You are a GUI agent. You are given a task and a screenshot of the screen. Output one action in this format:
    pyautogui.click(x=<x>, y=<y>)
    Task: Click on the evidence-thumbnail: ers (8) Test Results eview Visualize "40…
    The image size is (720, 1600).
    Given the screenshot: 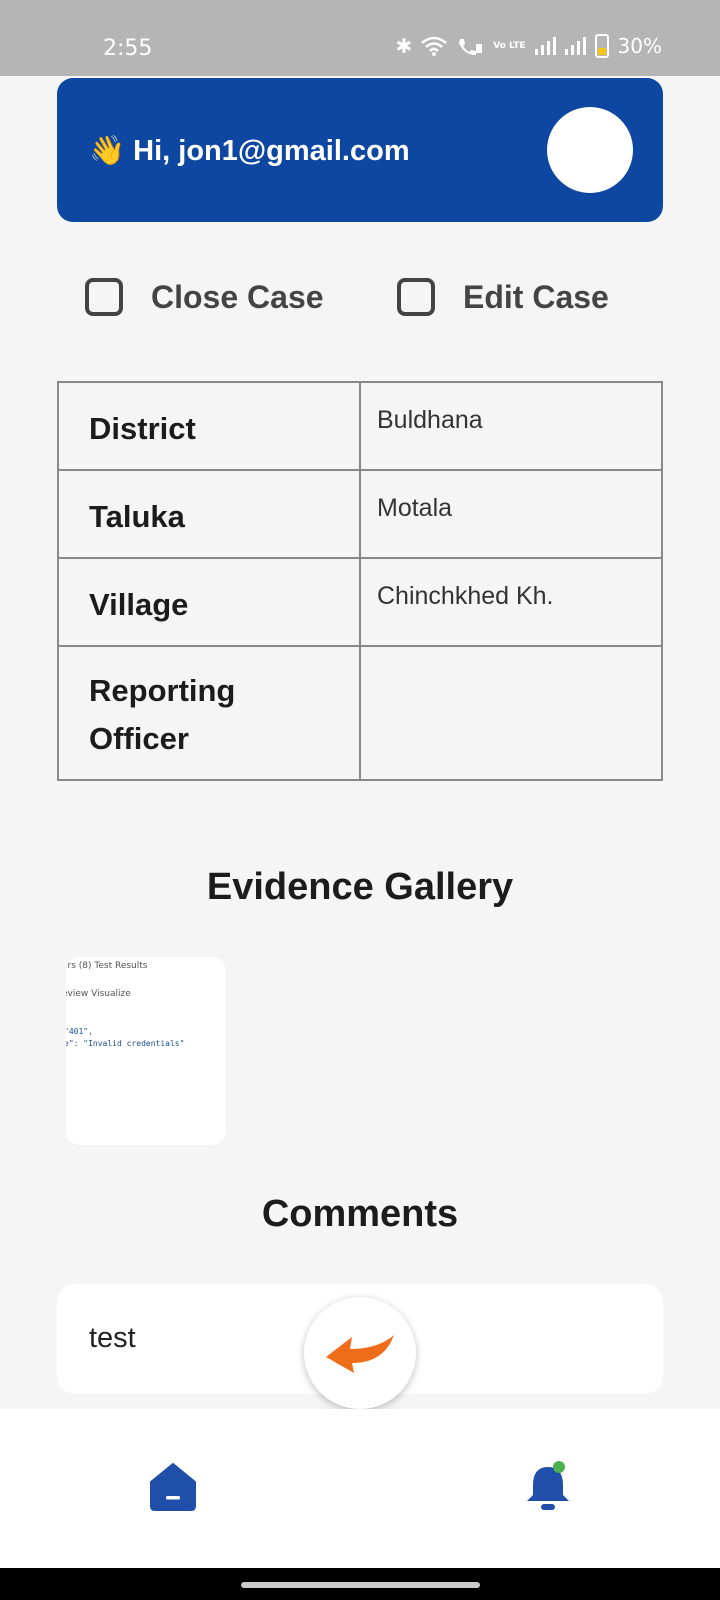 What is the action you would take?
    pyautogui.click(x=146, y=1051)
    